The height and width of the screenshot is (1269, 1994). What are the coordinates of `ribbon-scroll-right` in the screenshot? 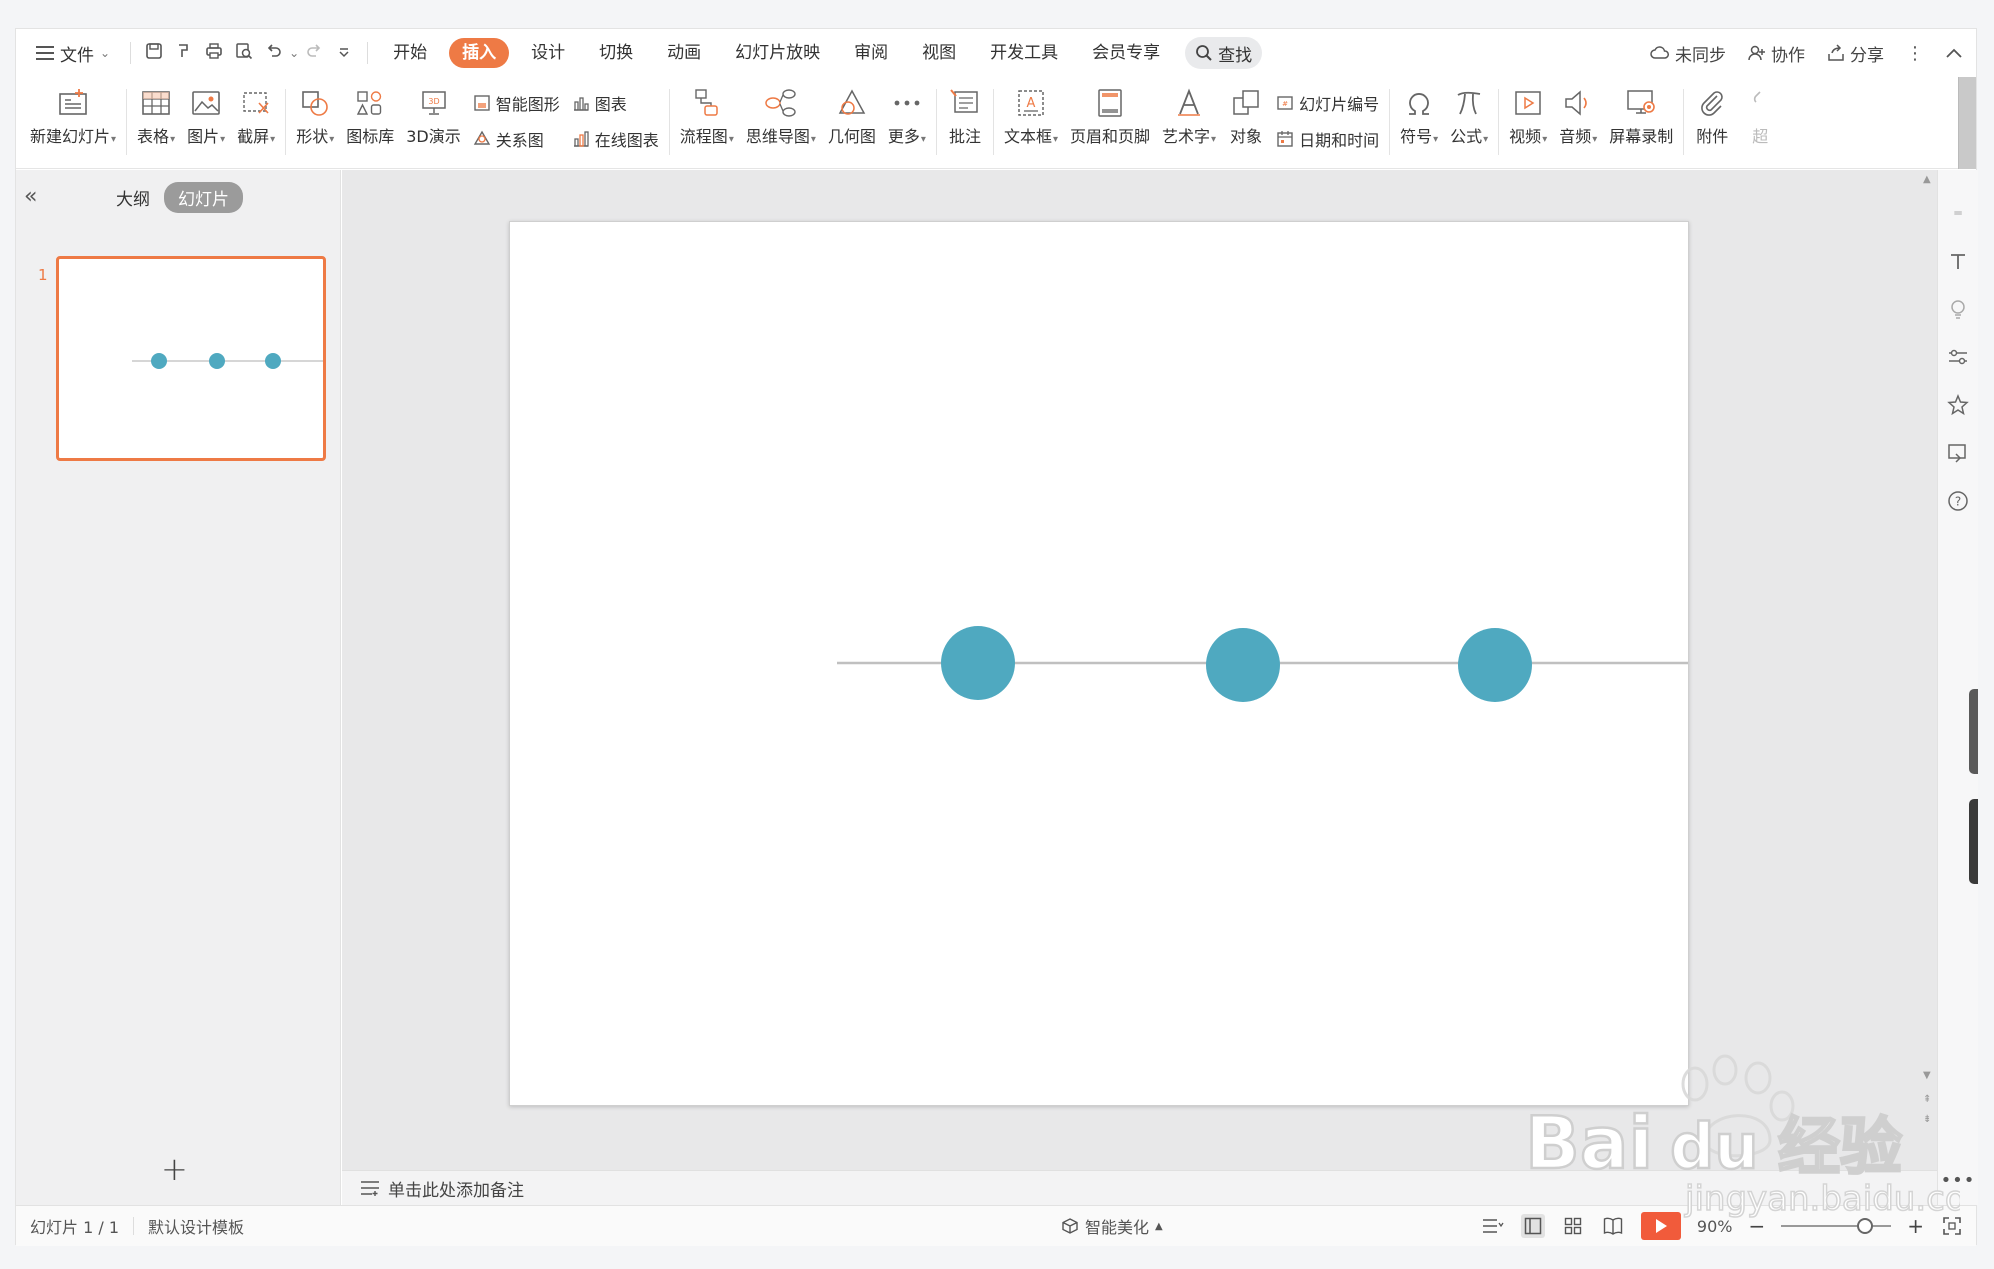 It's located at (1967, 123).